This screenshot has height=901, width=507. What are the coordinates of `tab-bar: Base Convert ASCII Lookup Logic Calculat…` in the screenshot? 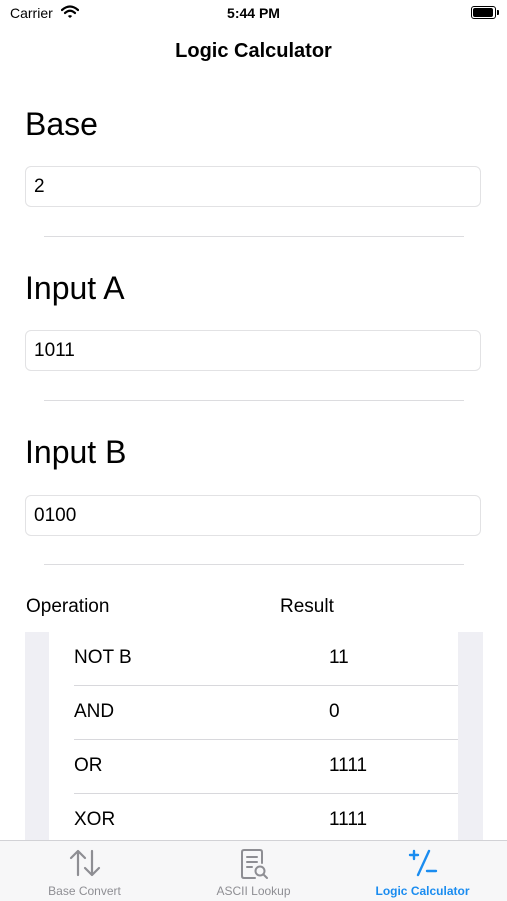 It's located at (253, 870).